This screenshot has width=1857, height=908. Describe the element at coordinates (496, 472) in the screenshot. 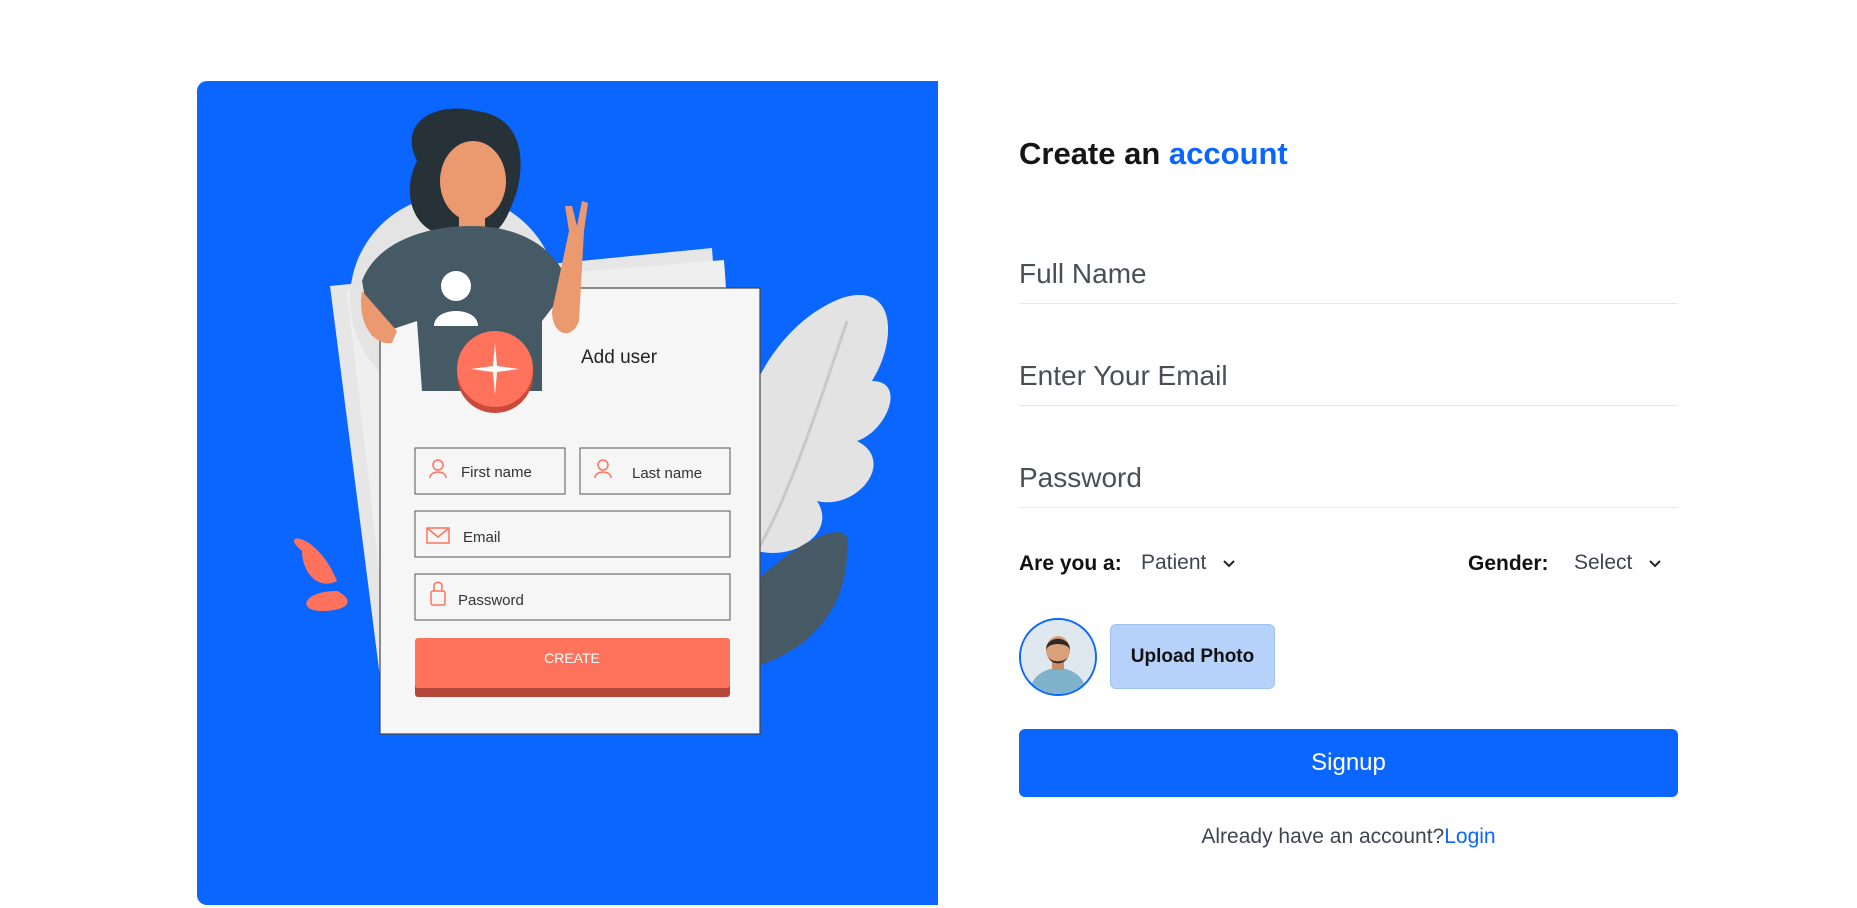

I see `svg-text: First name` at that location.